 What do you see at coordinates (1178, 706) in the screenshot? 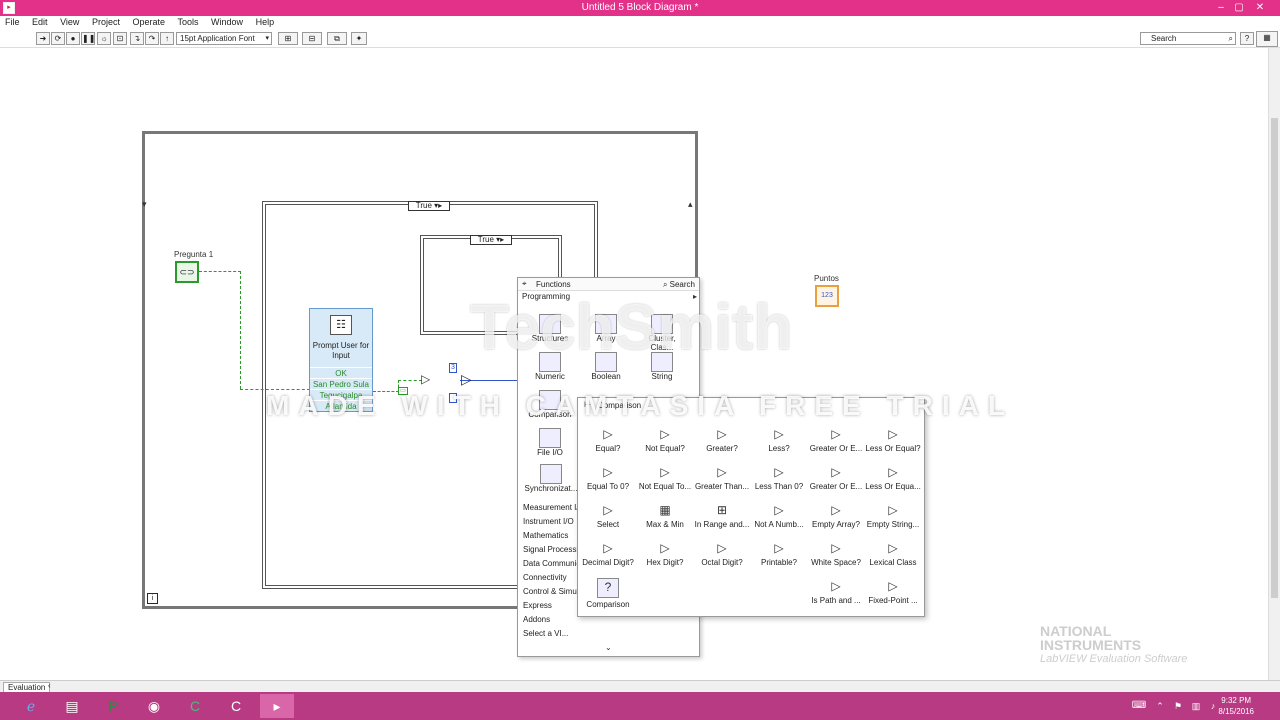
I see `flag-icon: ⚑` at bounding box center [1178, 706].